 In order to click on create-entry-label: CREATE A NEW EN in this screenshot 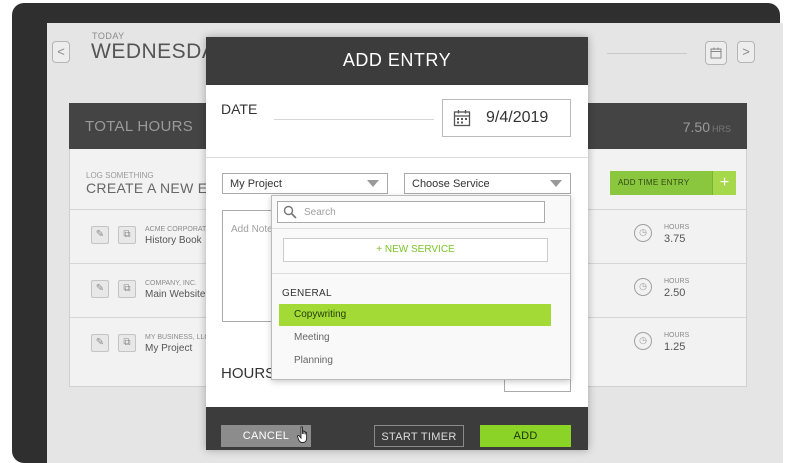, I will do `click(152, 188)`.